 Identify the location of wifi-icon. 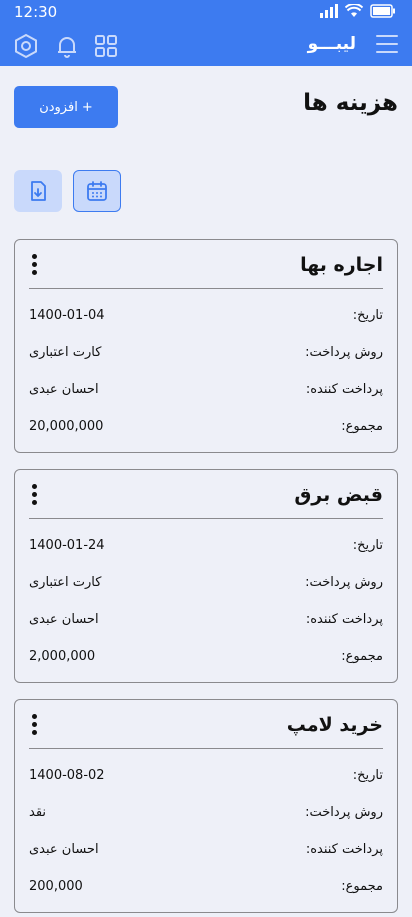
(354, 10).